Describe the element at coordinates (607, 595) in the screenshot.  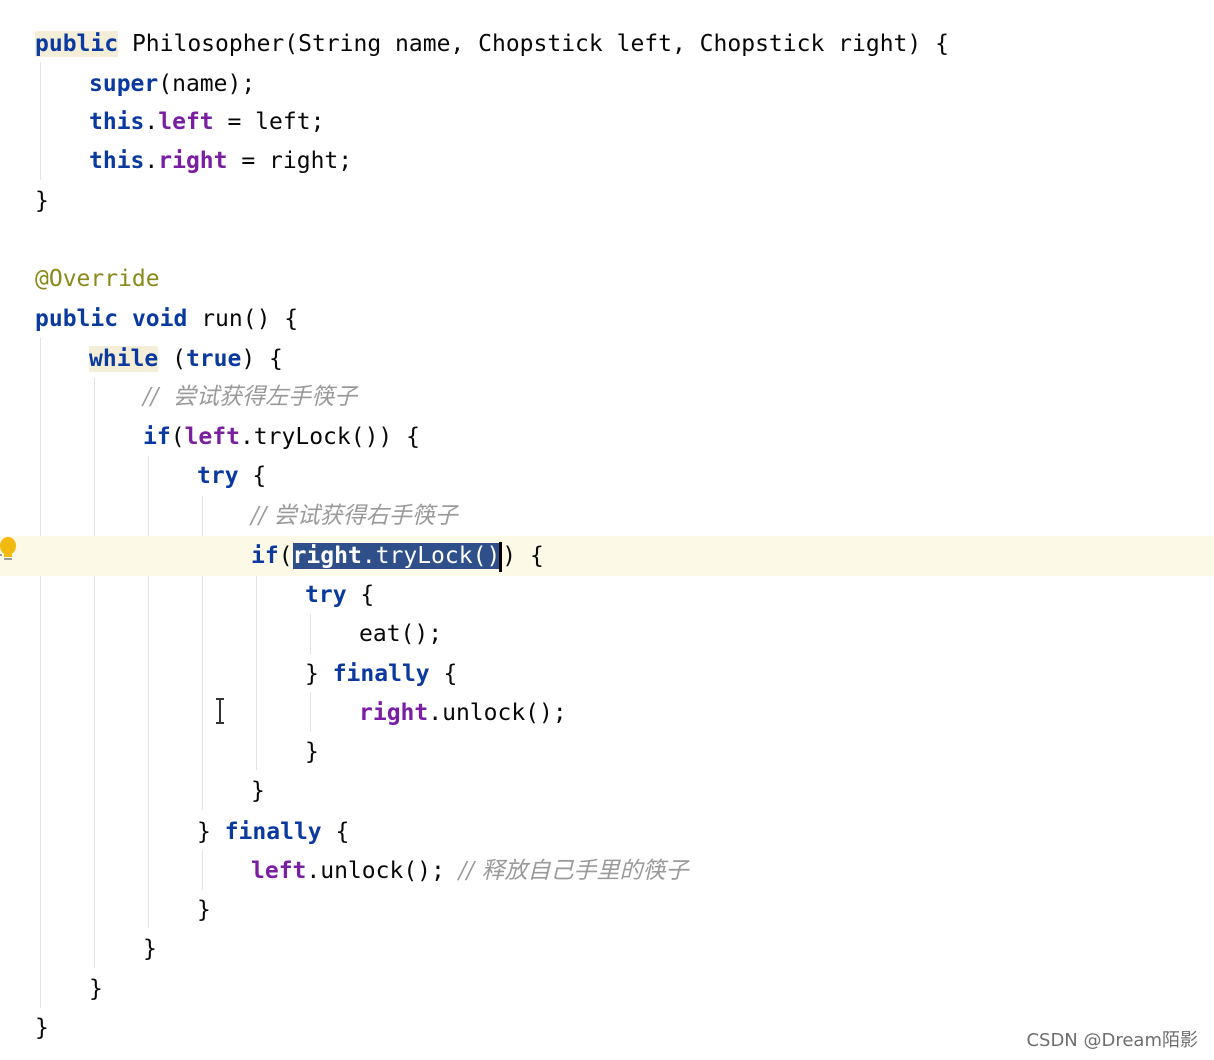
I see `code-line-14: try {` at that location.